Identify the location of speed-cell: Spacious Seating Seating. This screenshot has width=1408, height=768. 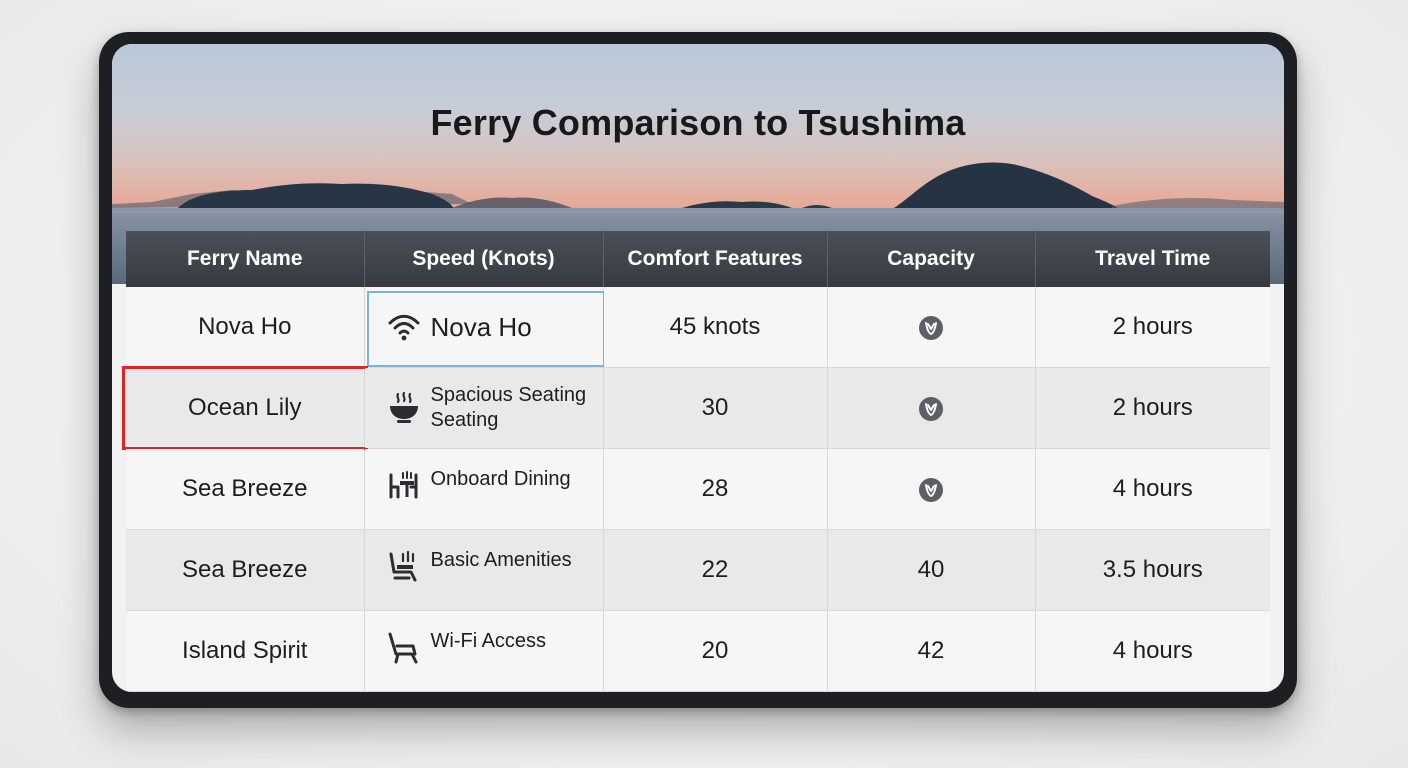
(484, 408).